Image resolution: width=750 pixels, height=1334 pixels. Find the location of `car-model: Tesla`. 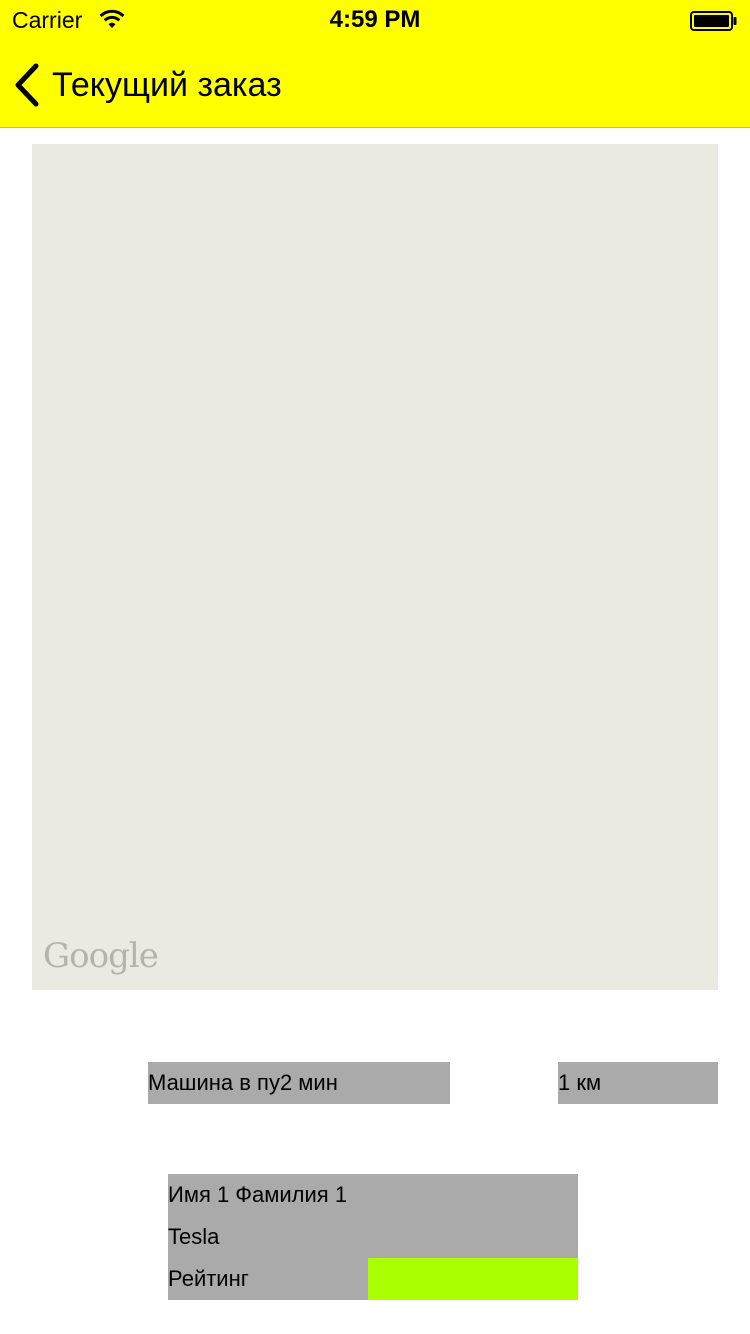

car-model: Tesla is located at coordinates (194, 1236).